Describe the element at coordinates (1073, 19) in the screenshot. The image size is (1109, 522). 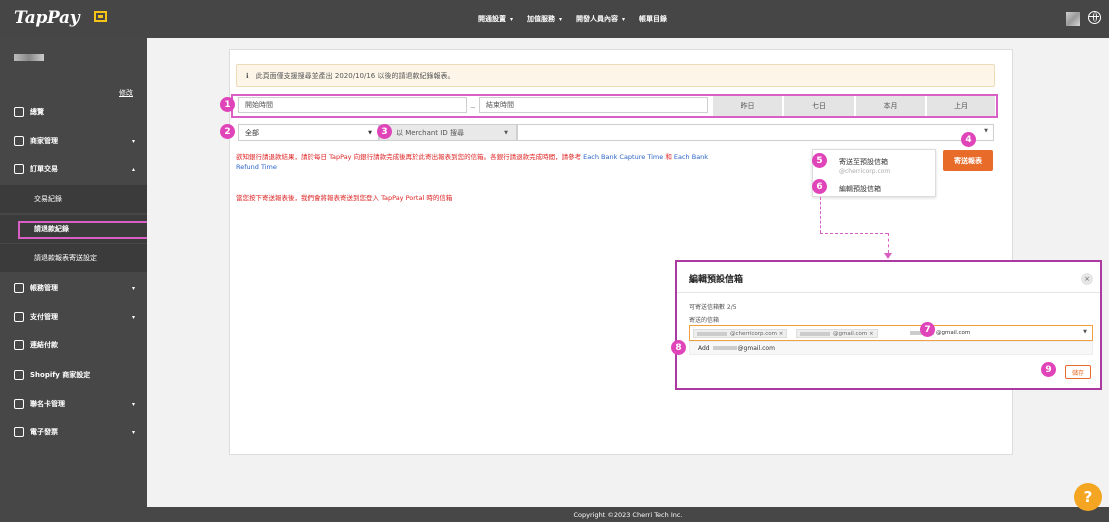
I see `avatar` at that location.